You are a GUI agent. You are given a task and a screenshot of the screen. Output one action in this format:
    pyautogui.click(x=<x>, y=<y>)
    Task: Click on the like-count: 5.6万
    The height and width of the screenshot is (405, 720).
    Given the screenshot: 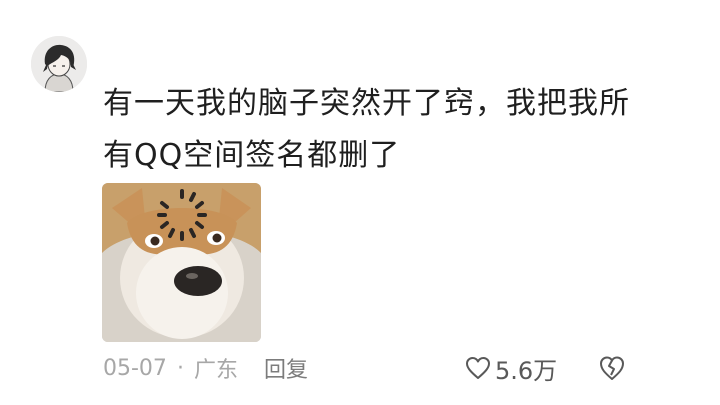 What is the action you would take?
    pyautogui.click(x=526, y=370)
    